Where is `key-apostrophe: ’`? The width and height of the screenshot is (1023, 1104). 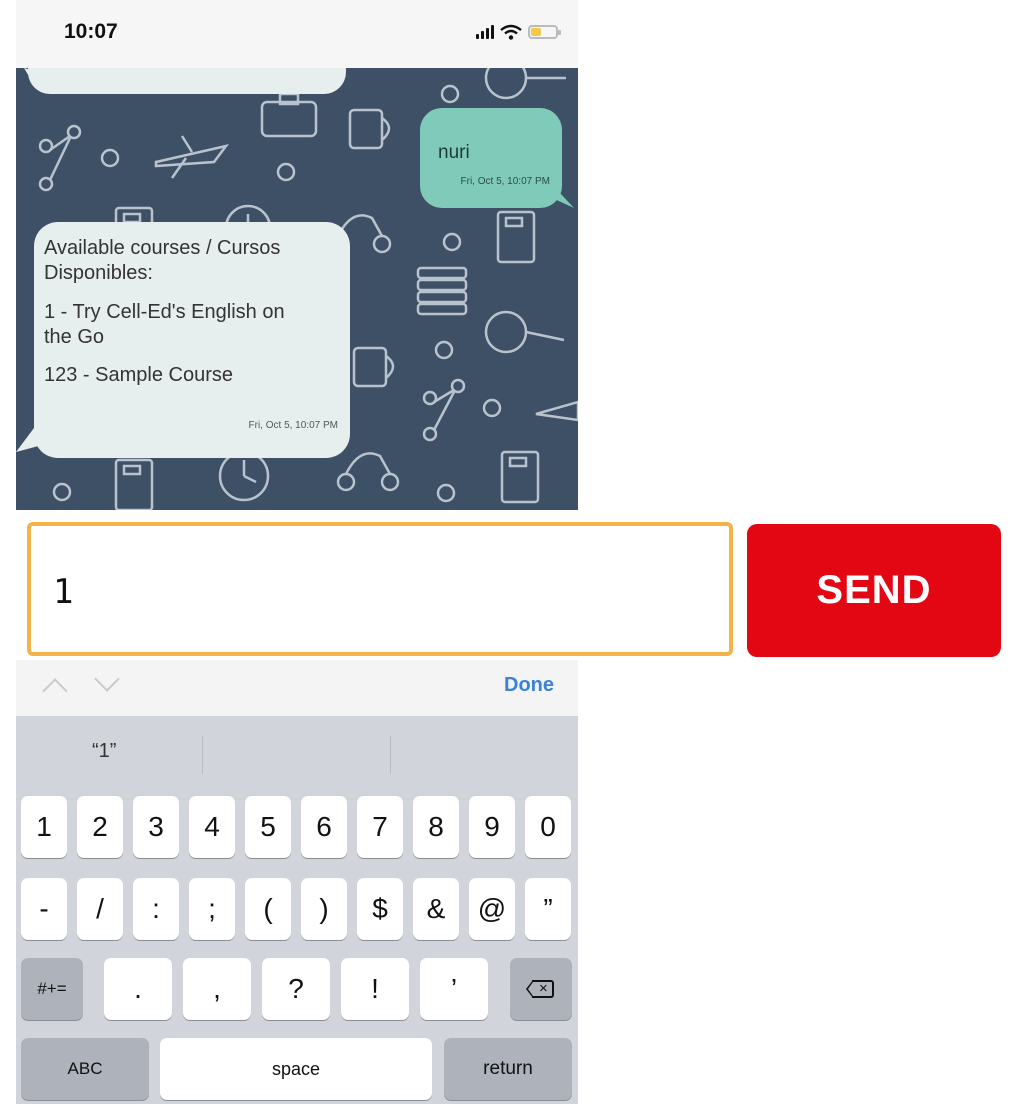 key-apostrophe: ’ is located at coordinates (454, 989).